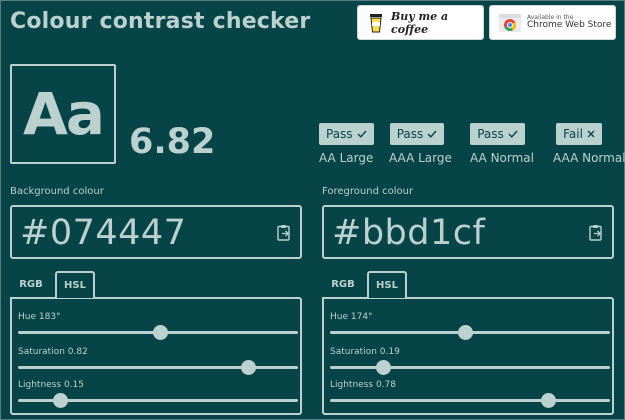  What do you see at coordinates (57, 191) in the screenshot?
I see `background-colour-label: Background colour` at bounding box center [57, 191].